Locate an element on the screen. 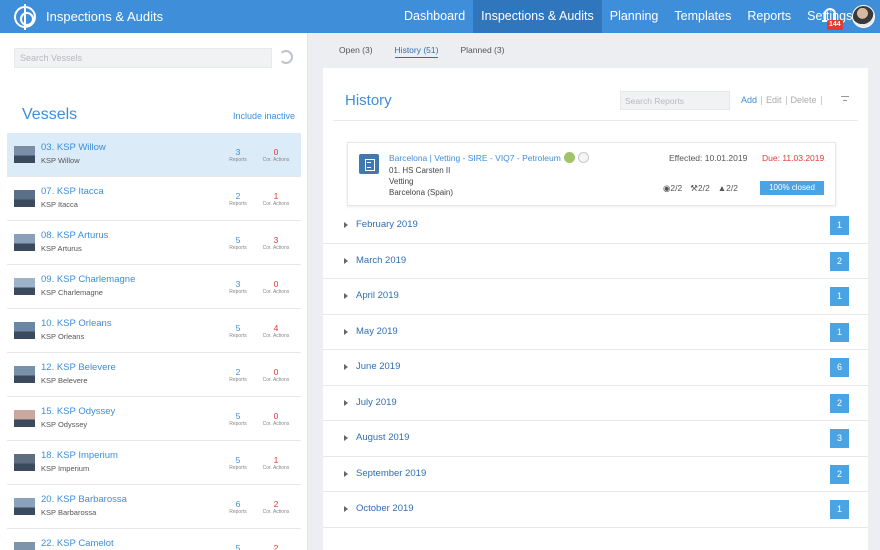 This screenshot has height=550, width=880. person-stat: ▲2/2 is located at coordinates (727, 188).